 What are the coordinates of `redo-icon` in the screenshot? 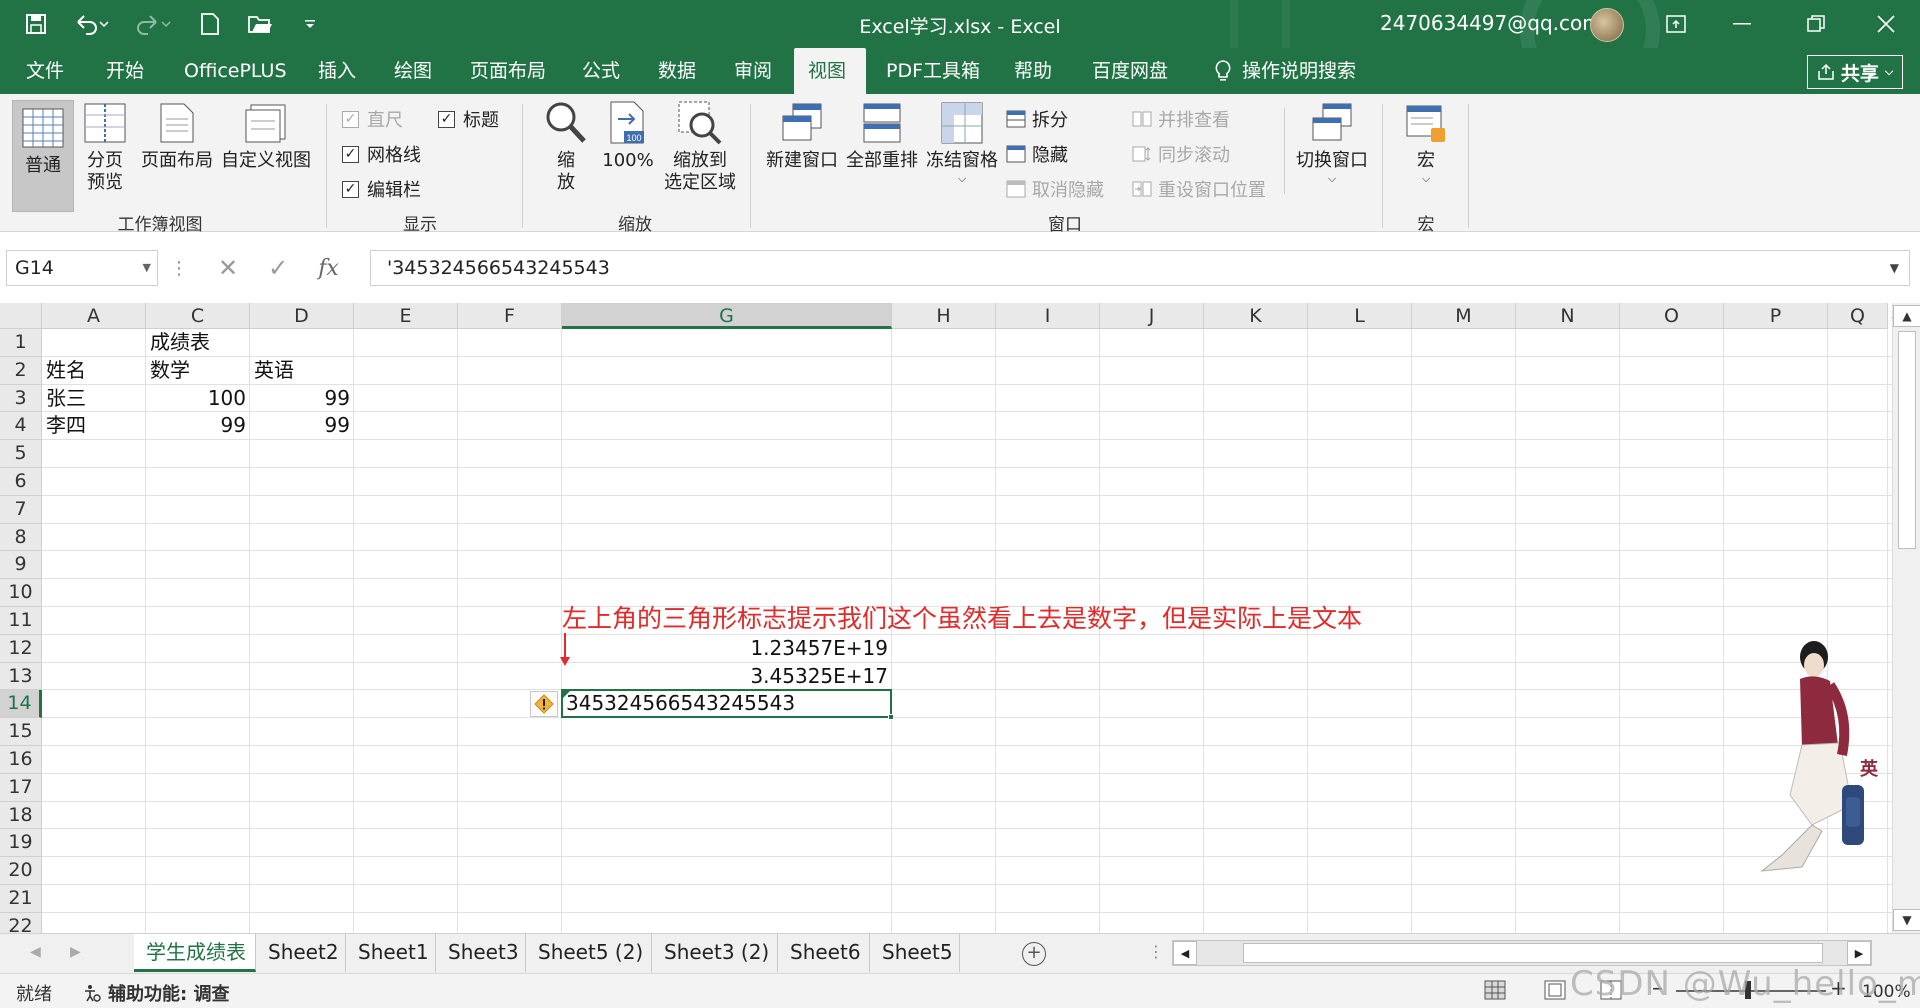 It's located at (154, 24).